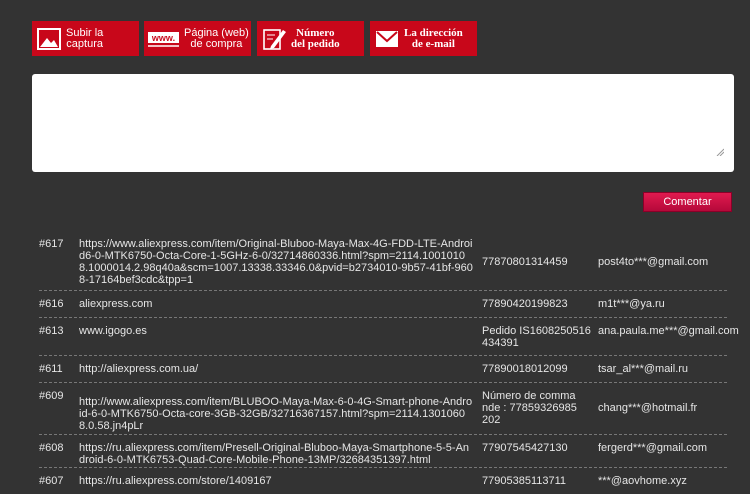  What do you see at coordinates (524, 481) in the screenshot?
I see `entry-order: 77905385113711` at bounding box center [524, 481].